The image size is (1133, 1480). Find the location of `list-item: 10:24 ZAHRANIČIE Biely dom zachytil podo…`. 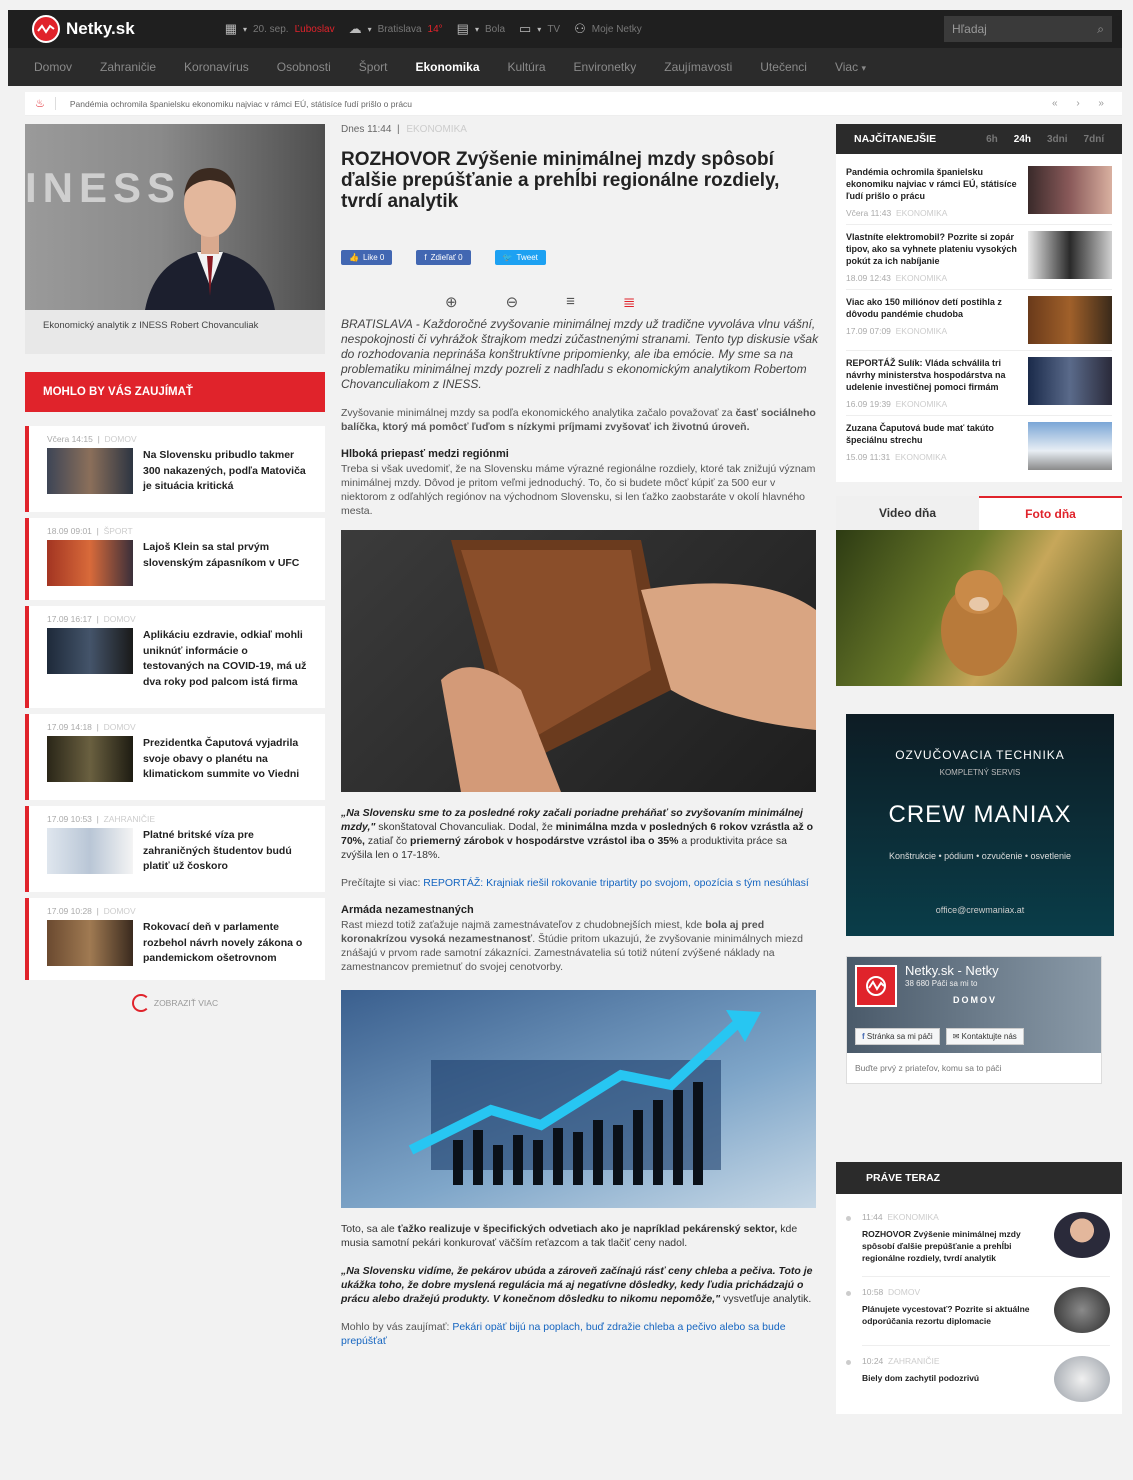

list-item: 10:24 ZAHRANIČIE Biely dom zachytil podo… is located at coordinates (978, 1380).